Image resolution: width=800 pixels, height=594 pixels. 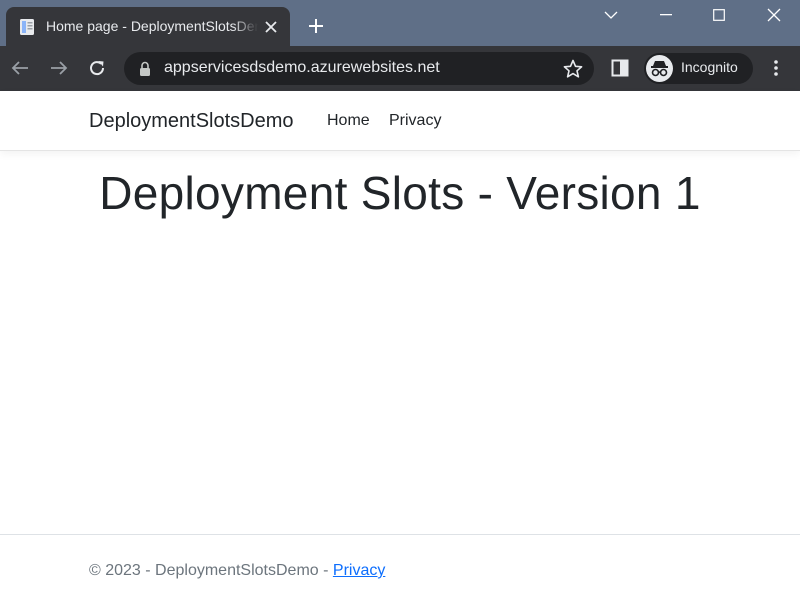 What do you see at coordinates (719, 15) in the screenshot?
I see `maximize-icon` at bounding box center [719, 15].